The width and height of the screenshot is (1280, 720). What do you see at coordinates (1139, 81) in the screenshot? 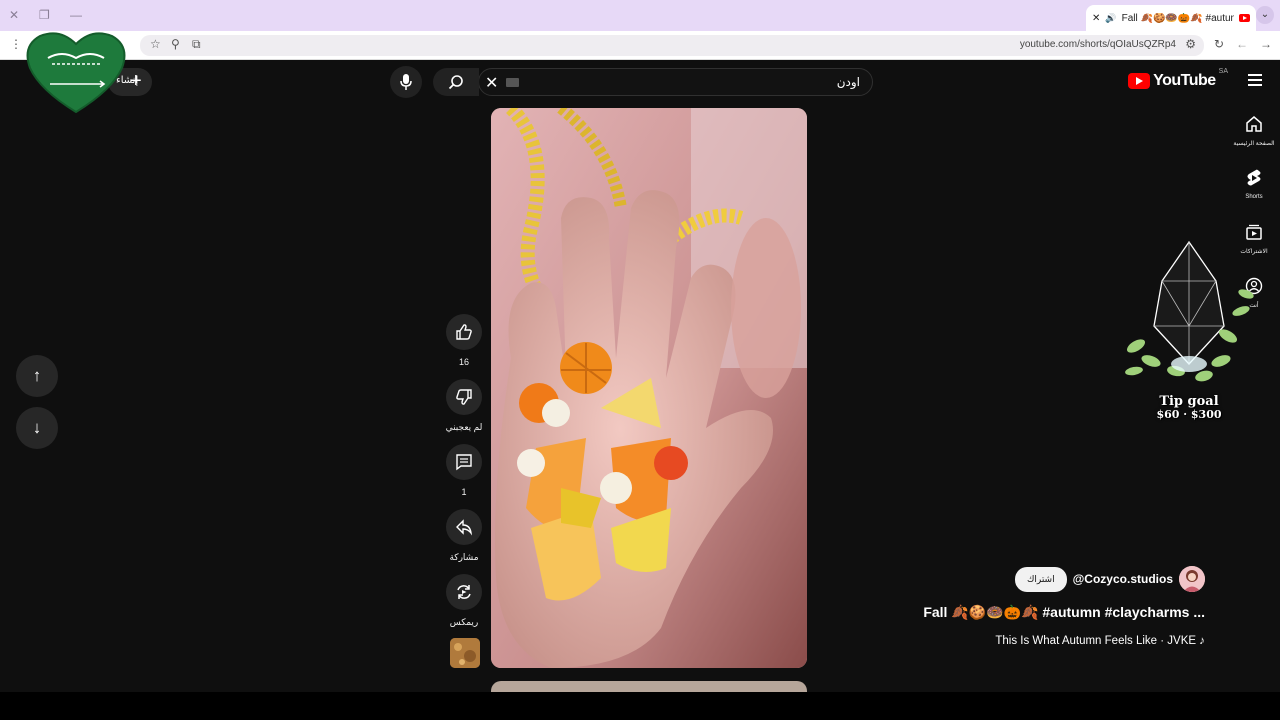
I see `youtube-play-icon` at bounding box center [1139, 81].